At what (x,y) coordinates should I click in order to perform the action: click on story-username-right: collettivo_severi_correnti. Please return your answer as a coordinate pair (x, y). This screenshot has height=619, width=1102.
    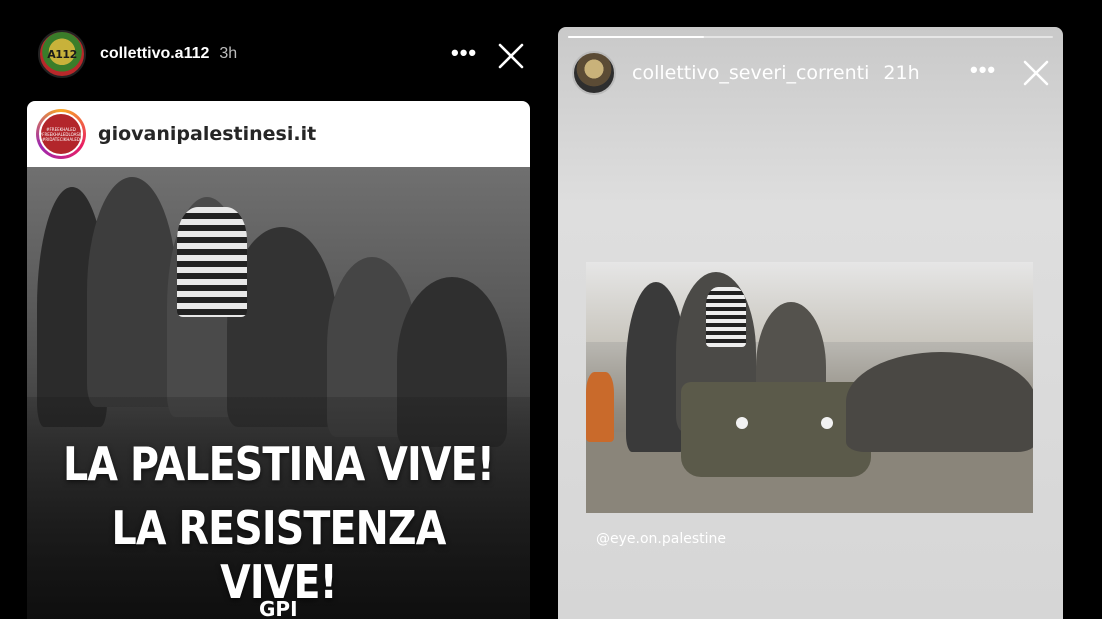
    Looking at the image, I should click on (750, 73).